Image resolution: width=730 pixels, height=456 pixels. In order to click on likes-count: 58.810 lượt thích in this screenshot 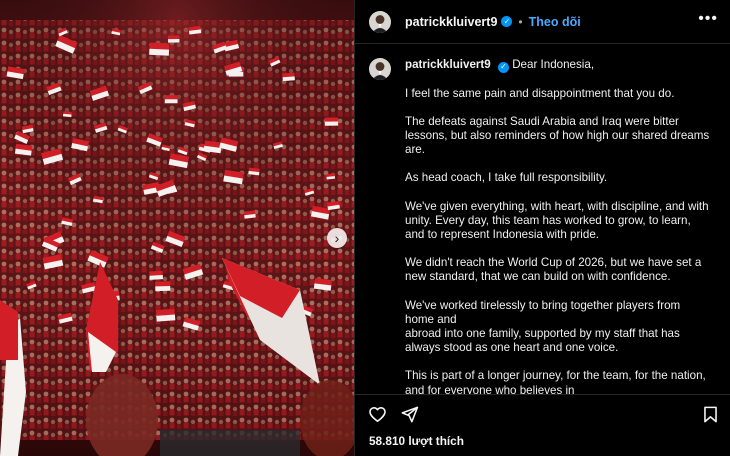, I will do `click(542, 445)`.